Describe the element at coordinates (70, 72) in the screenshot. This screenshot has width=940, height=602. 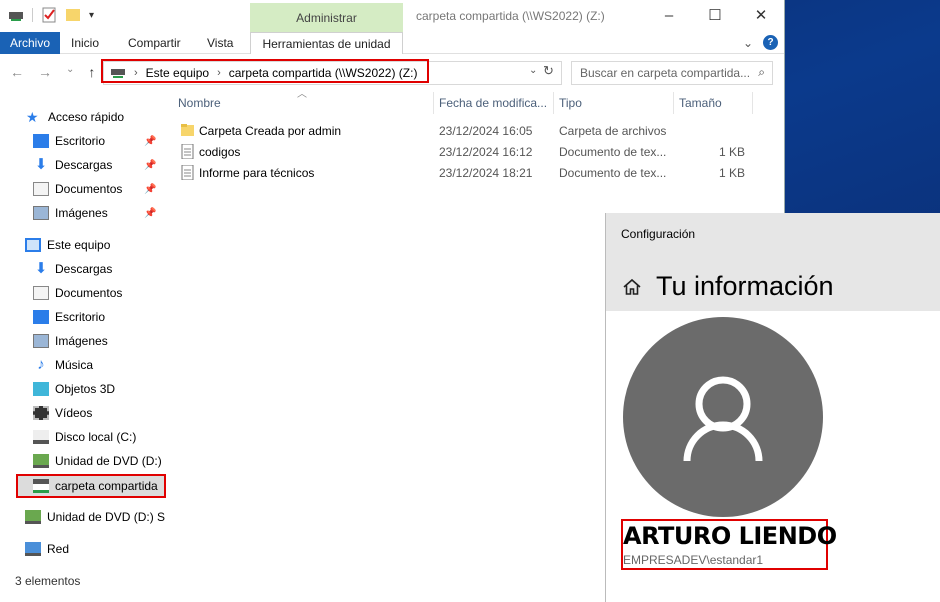
I see `recent-locations-icon: ⌄` at that location.